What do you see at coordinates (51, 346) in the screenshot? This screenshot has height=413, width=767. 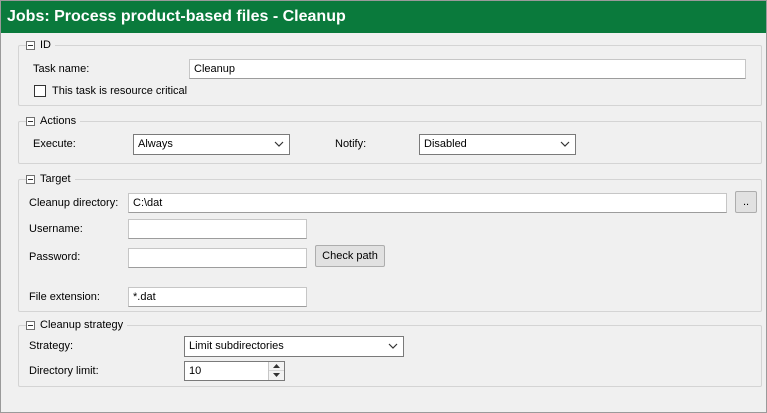 I see `strategy-label: Strategy:` at bounding box center [51, 346].